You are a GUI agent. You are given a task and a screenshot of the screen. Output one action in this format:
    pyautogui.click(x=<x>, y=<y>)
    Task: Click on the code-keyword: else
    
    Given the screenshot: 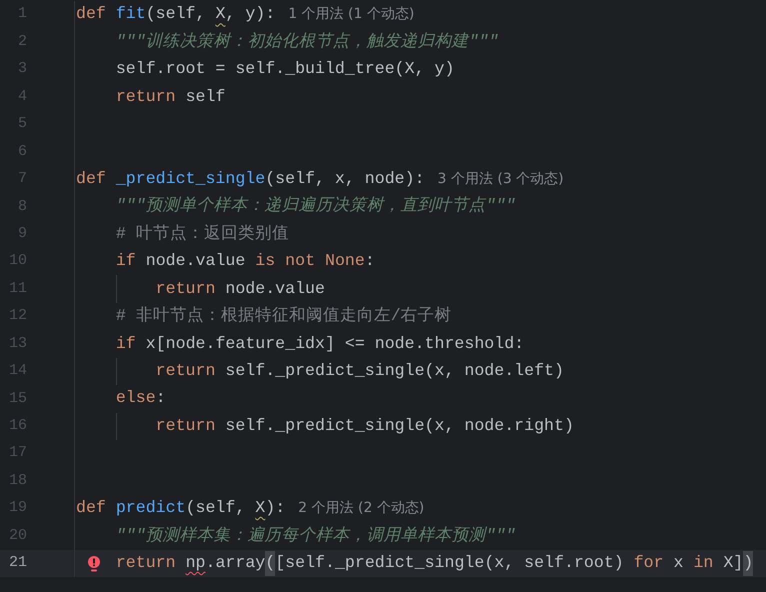 What is the action you would take?
    pyautogui.click(x=136, y=398)
    